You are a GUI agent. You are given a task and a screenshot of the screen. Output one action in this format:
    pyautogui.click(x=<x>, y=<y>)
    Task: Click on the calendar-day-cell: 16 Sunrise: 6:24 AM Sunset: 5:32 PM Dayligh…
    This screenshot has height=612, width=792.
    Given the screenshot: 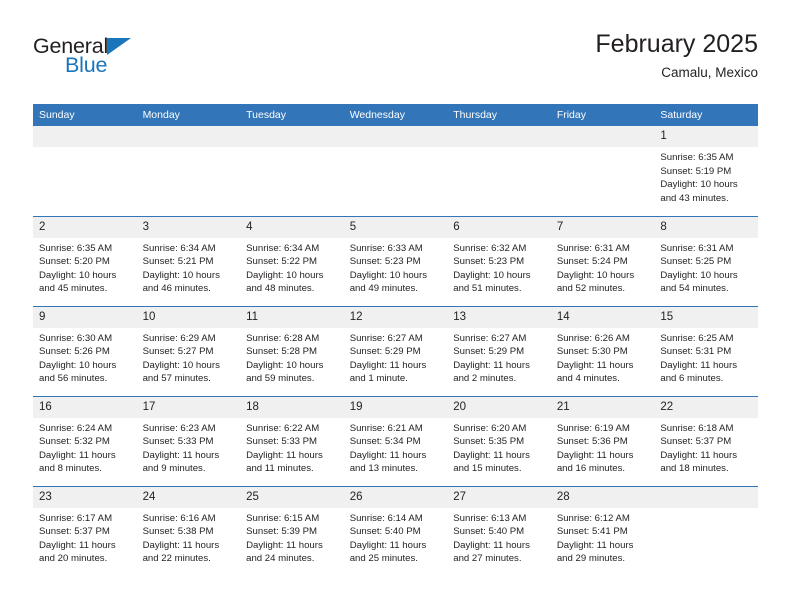 What is the action you would take?
    pyautogui.click(x=85, y=440)
    